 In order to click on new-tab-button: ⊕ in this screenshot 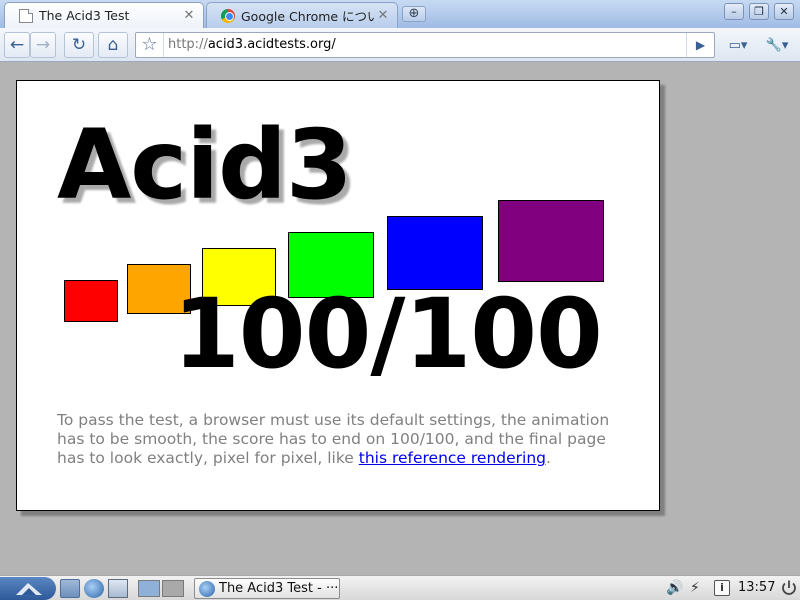, I will do `click(414, 14)`.